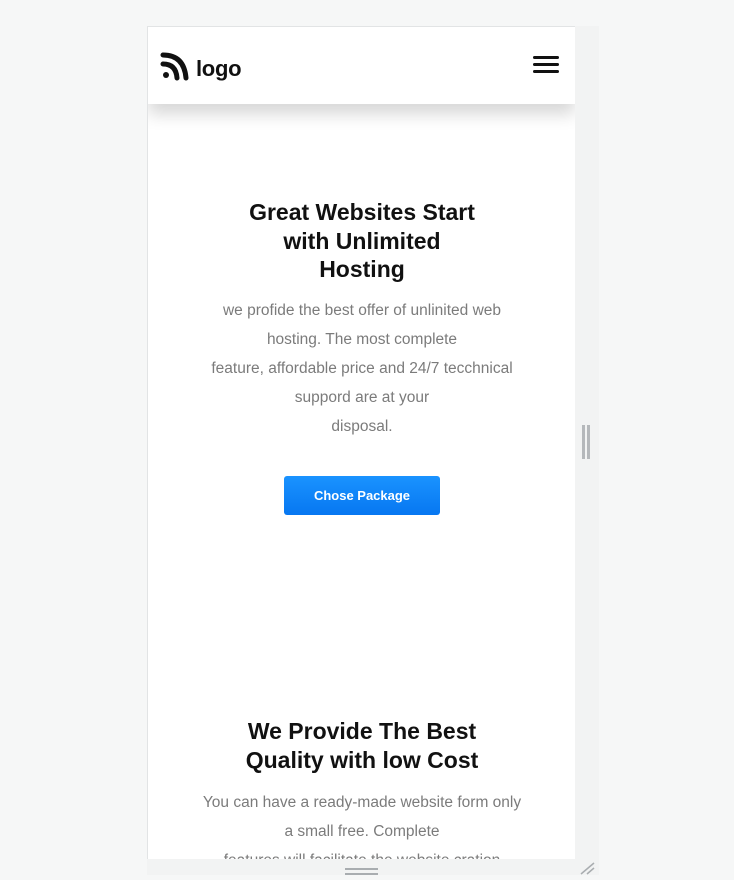  I want to click on features-title-line: We Provide The Best, so click(362, 731).